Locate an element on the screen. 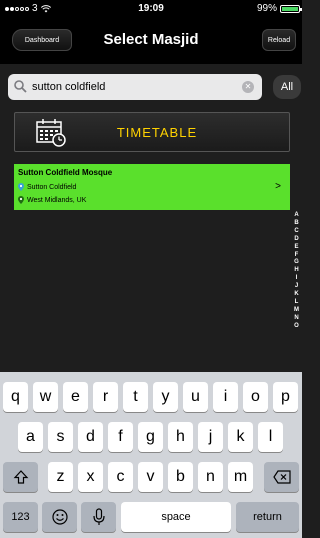 The image size is (320, 538). backspace-icon is located at coordinates (281, 477).